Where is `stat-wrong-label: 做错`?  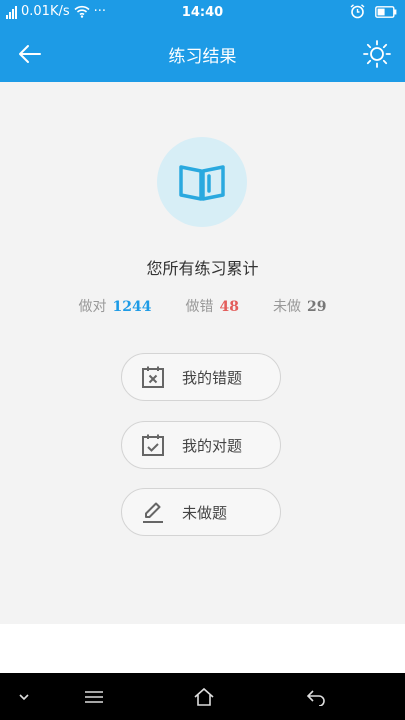 stat-wrong-label: 做错 is located at coordinates (199, 307).